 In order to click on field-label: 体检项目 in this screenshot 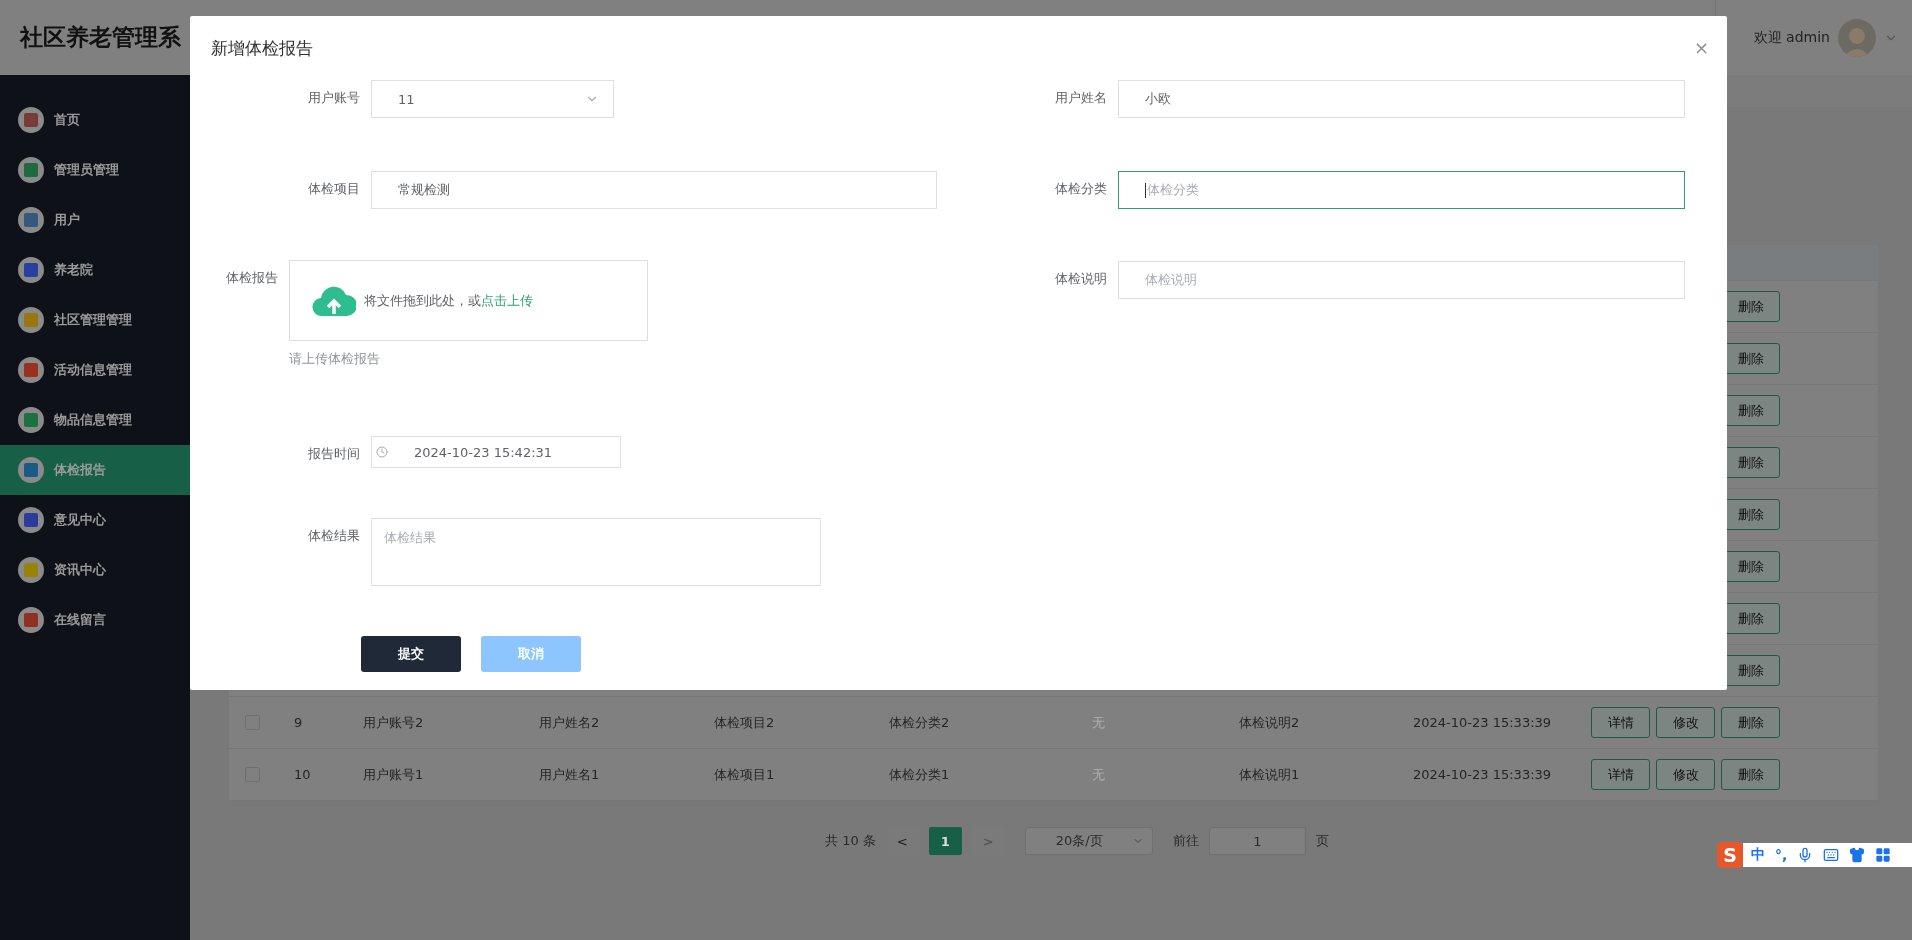, I will do `click(333, 189)`.